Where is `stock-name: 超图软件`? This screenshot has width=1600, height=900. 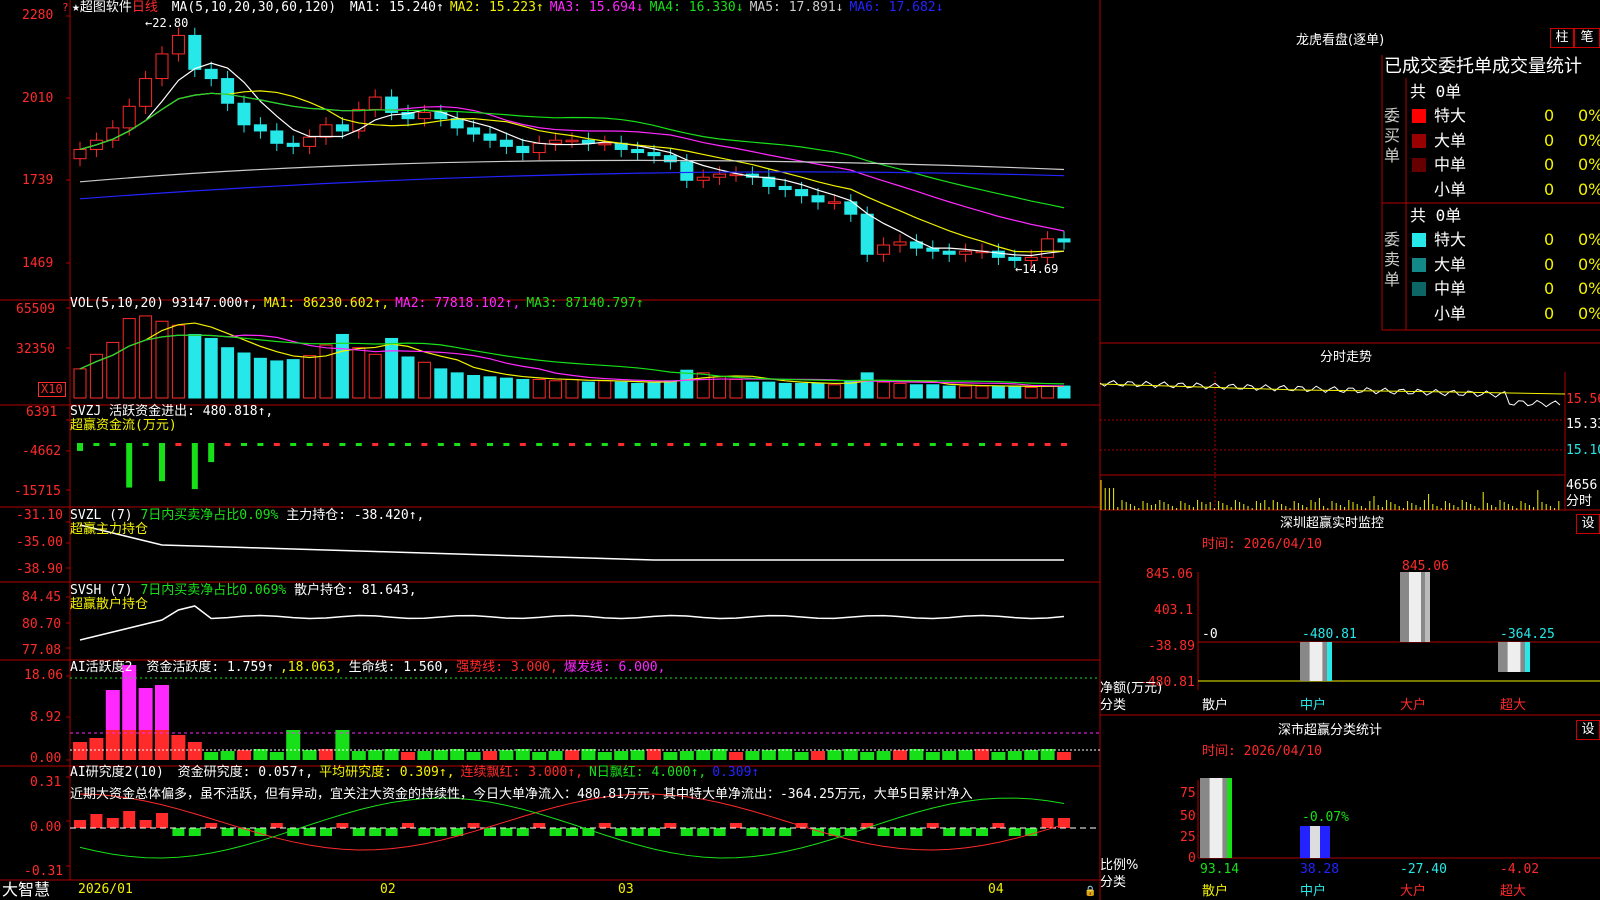
stock-name: 超图软件 is located at coordinates (106, 7).